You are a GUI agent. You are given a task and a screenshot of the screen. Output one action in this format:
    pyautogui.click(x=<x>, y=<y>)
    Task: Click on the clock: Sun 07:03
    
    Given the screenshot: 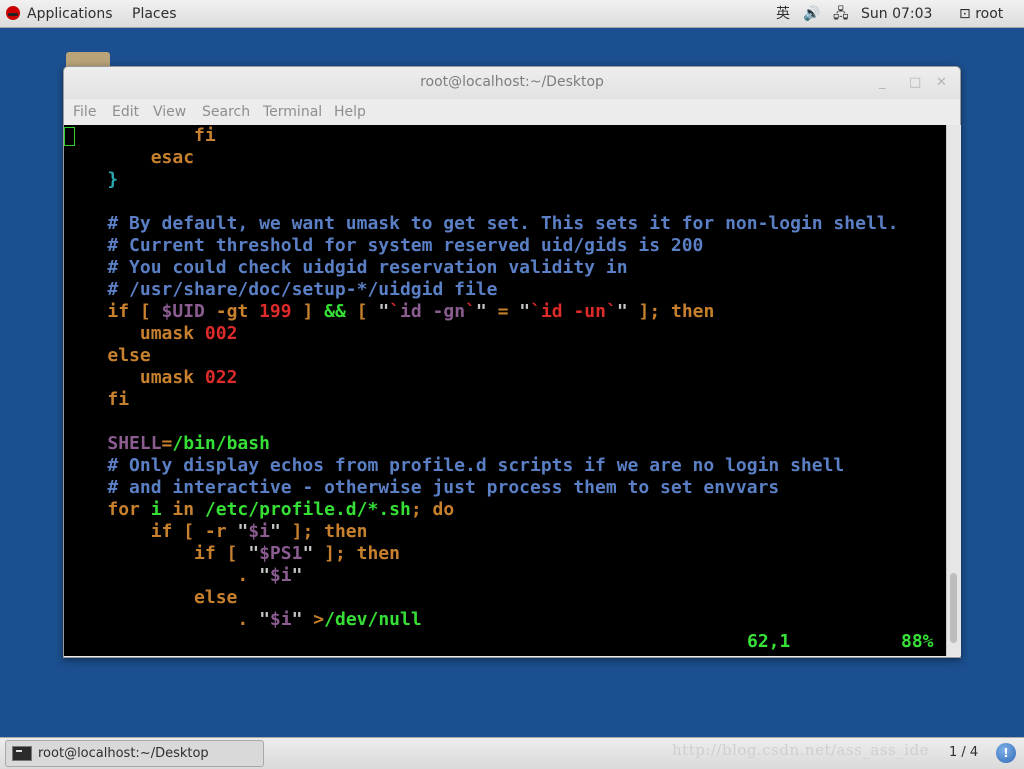 What is the action you would take?
    pyautogui.click(x=896, y=14)
    